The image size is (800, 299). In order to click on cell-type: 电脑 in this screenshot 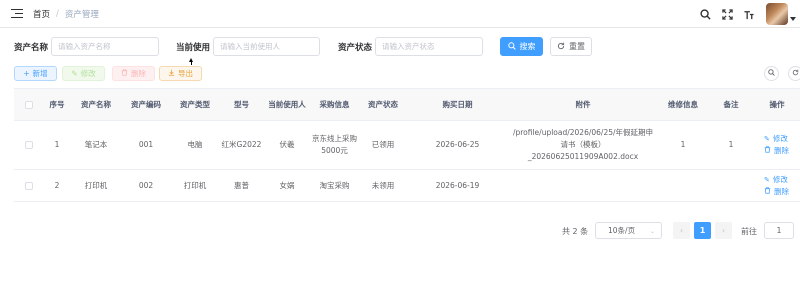, I will do `click(195, 144)`.